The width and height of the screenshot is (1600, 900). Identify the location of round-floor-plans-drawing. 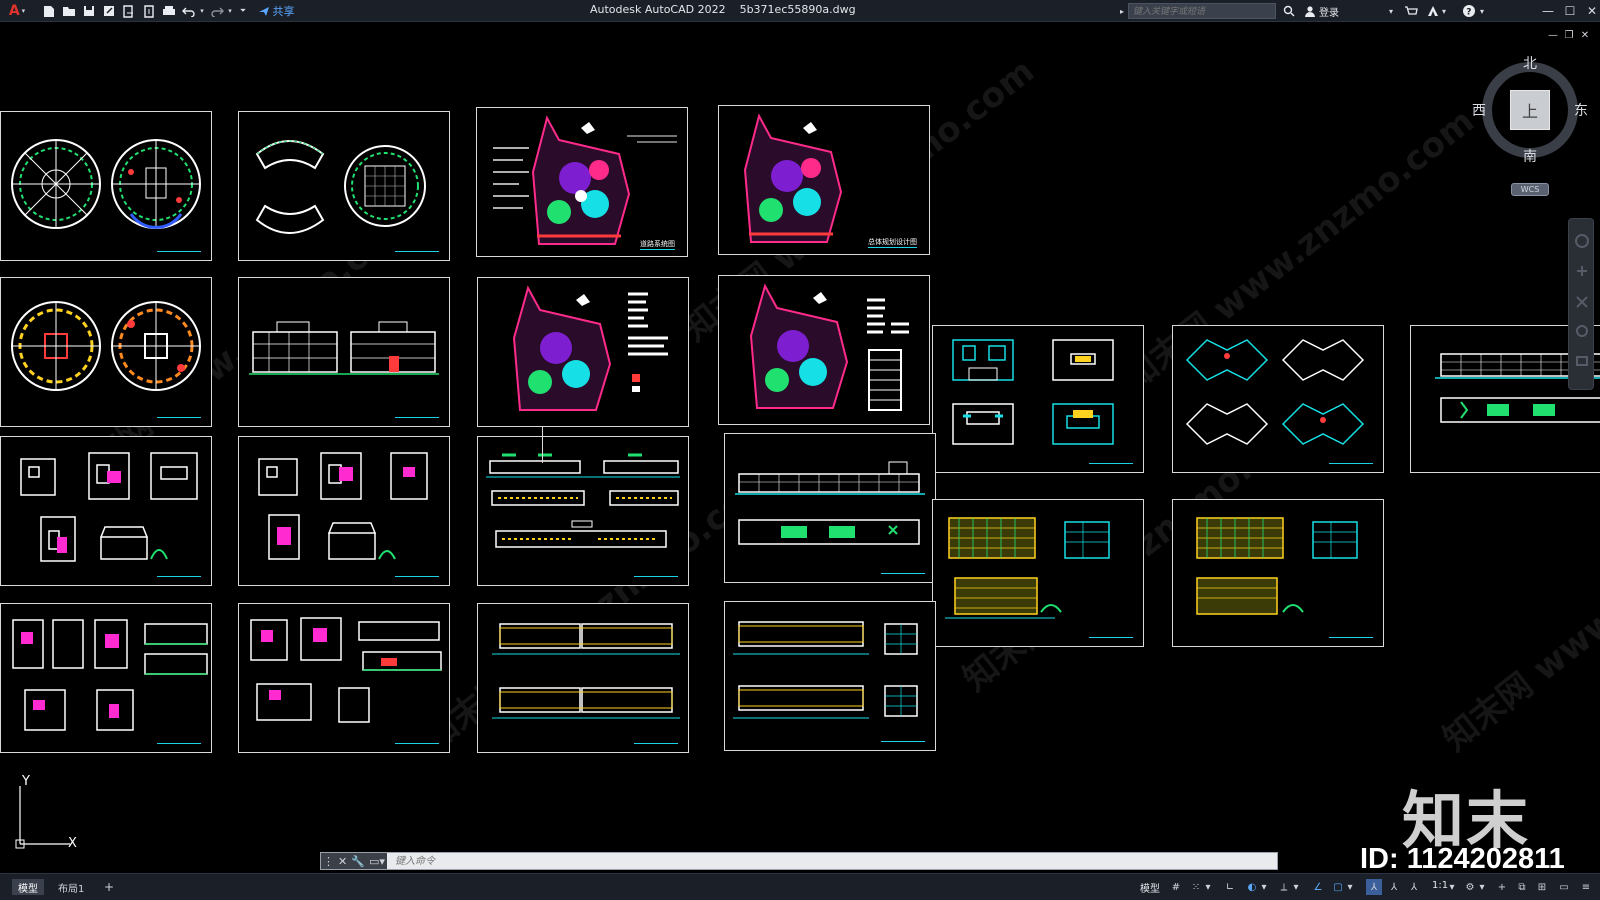
(106, 346).